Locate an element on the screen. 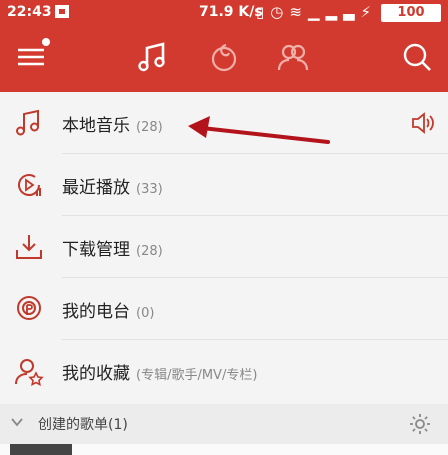 This screenshot has width=448, height=455. item-label: 我的电台 (0) is located at coordinates (108, 312).